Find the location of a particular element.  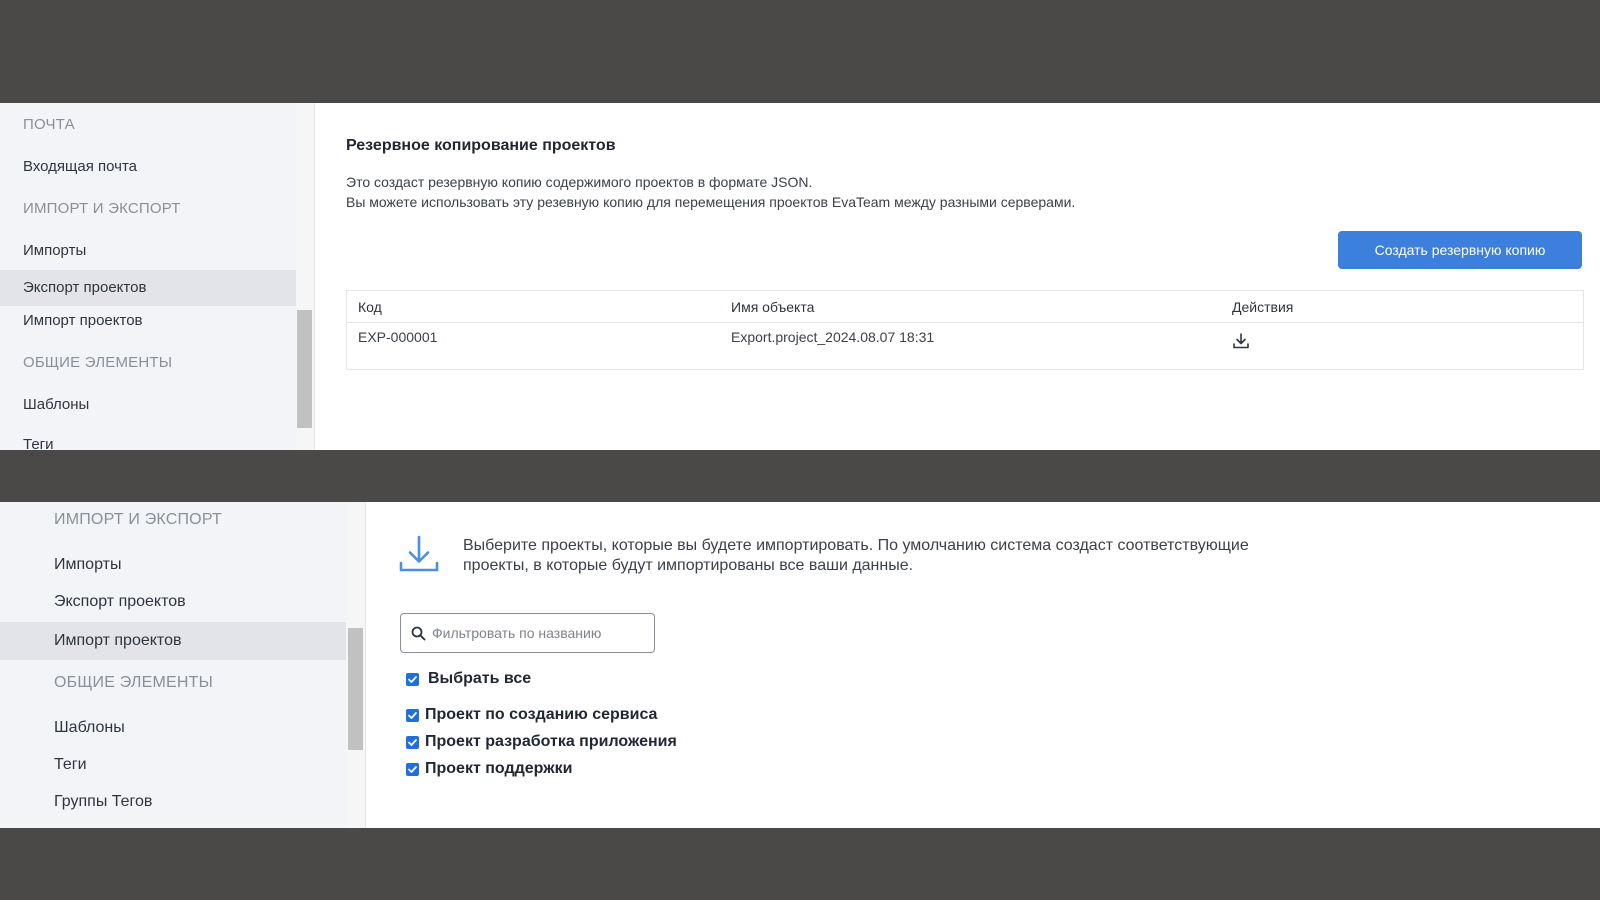

sidebar-item-tag-groups: Группы Тегов is located at coordinates (103, 802).